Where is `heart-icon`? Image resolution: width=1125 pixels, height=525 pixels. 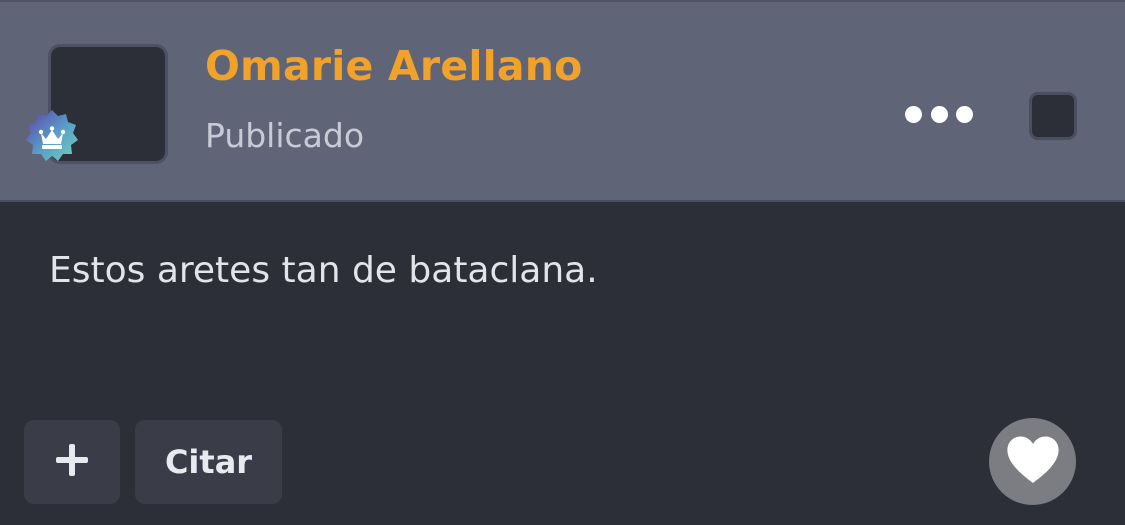 heart-icon is located at coordinates (1033, 462).